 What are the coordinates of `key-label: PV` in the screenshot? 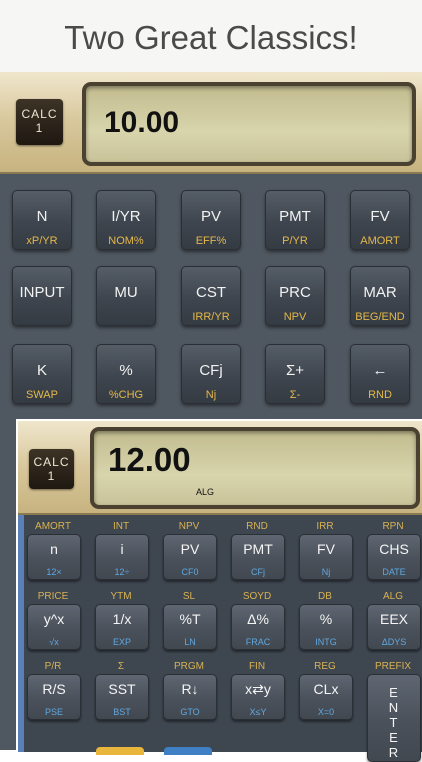 It's located at (210, 216).